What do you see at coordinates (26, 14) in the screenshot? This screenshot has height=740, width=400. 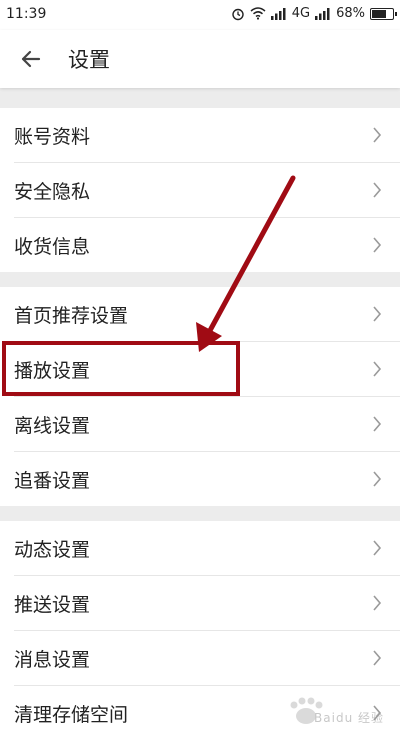 I see `status-time: 11:39` at bounding box center [26, 14].